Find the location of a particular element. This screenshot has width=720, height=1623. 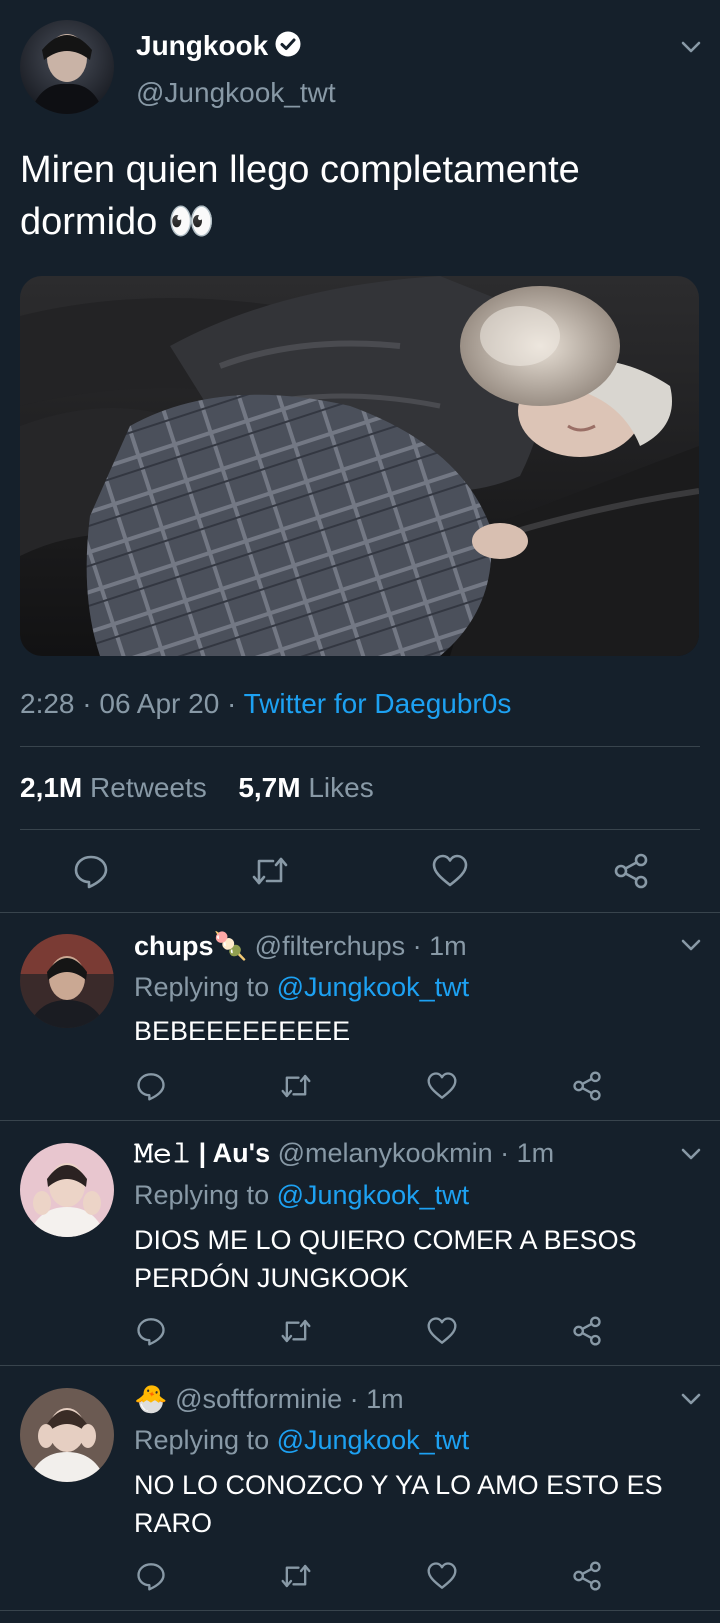

reply-text-line: DIOS ME LO QUIERO COMER A BESOS is located at coordinates (385, 1240).